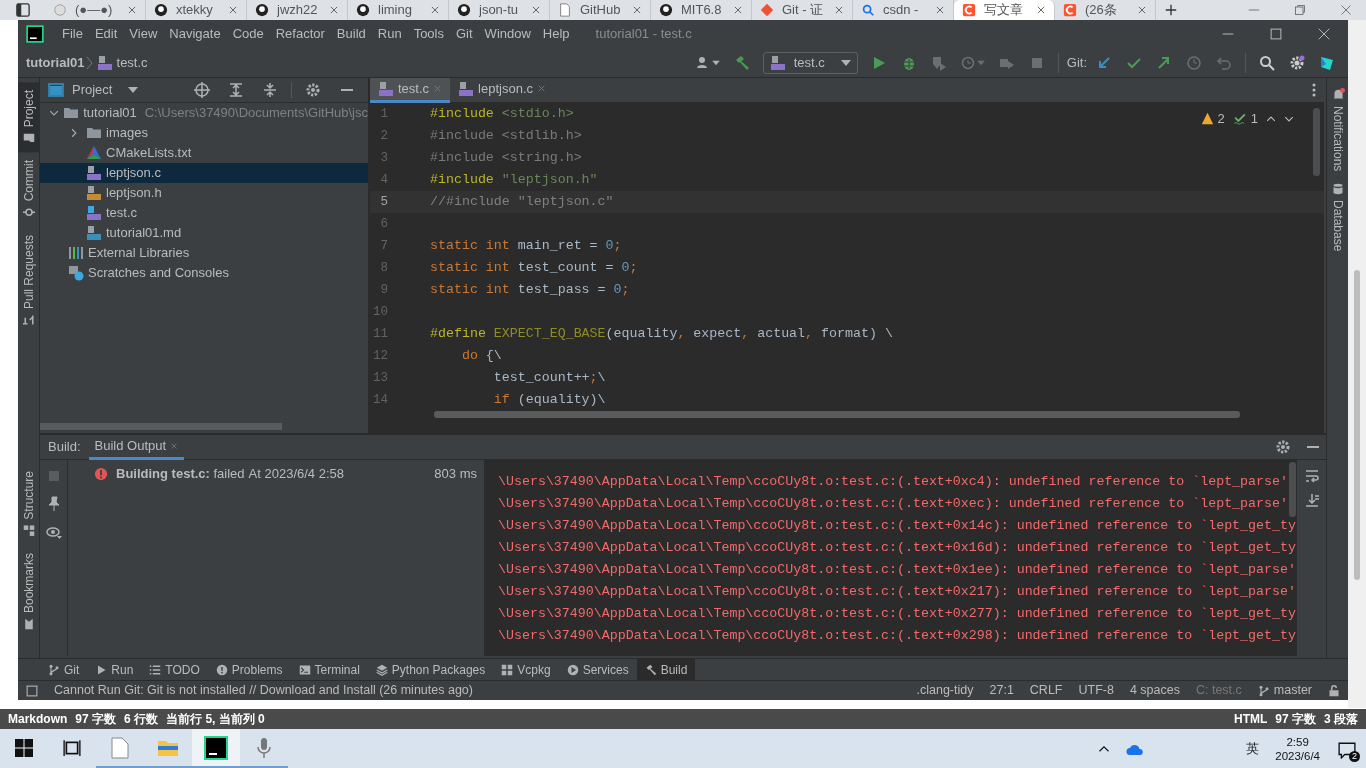  Describe the element at coordinates (204, 273) in the screenshot. I see `tree-item: Scratches and Consoles` at that location.